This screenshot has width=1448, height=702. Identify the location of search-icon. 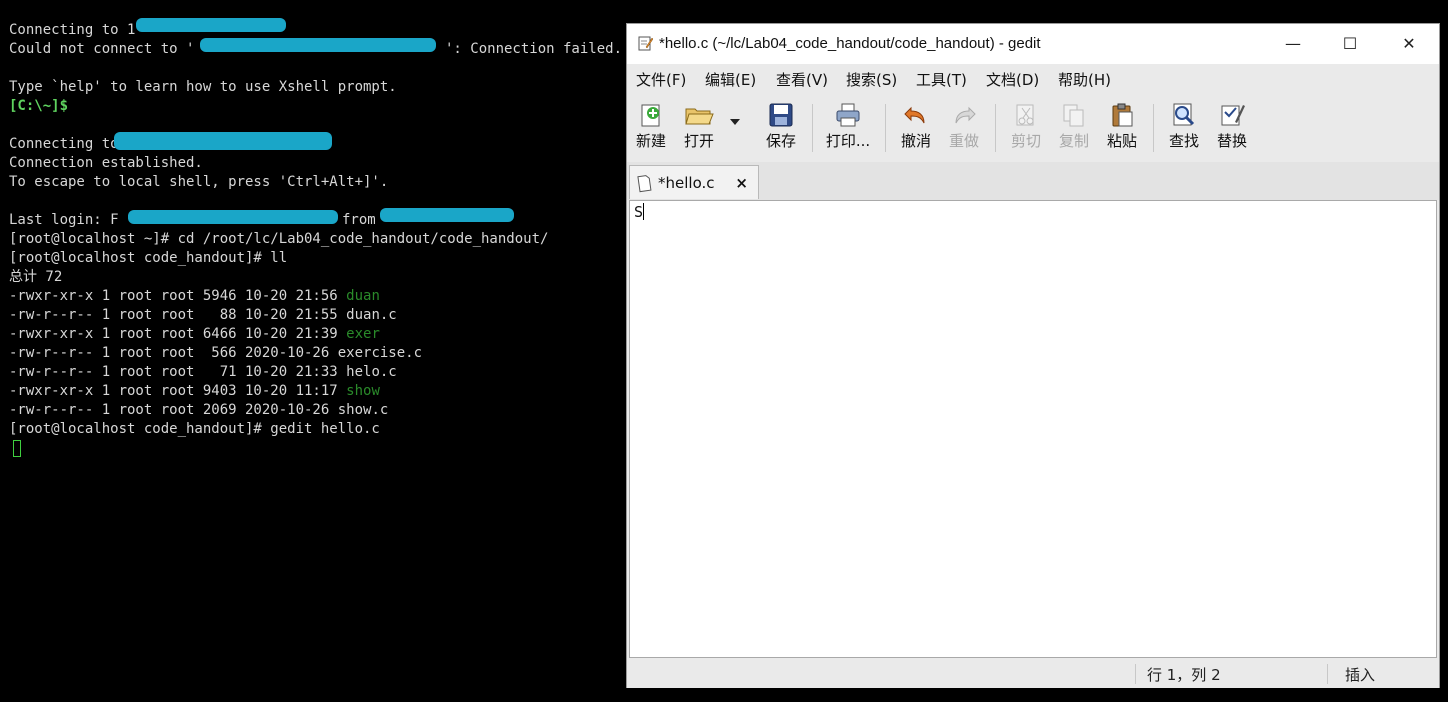
(1184, 114).